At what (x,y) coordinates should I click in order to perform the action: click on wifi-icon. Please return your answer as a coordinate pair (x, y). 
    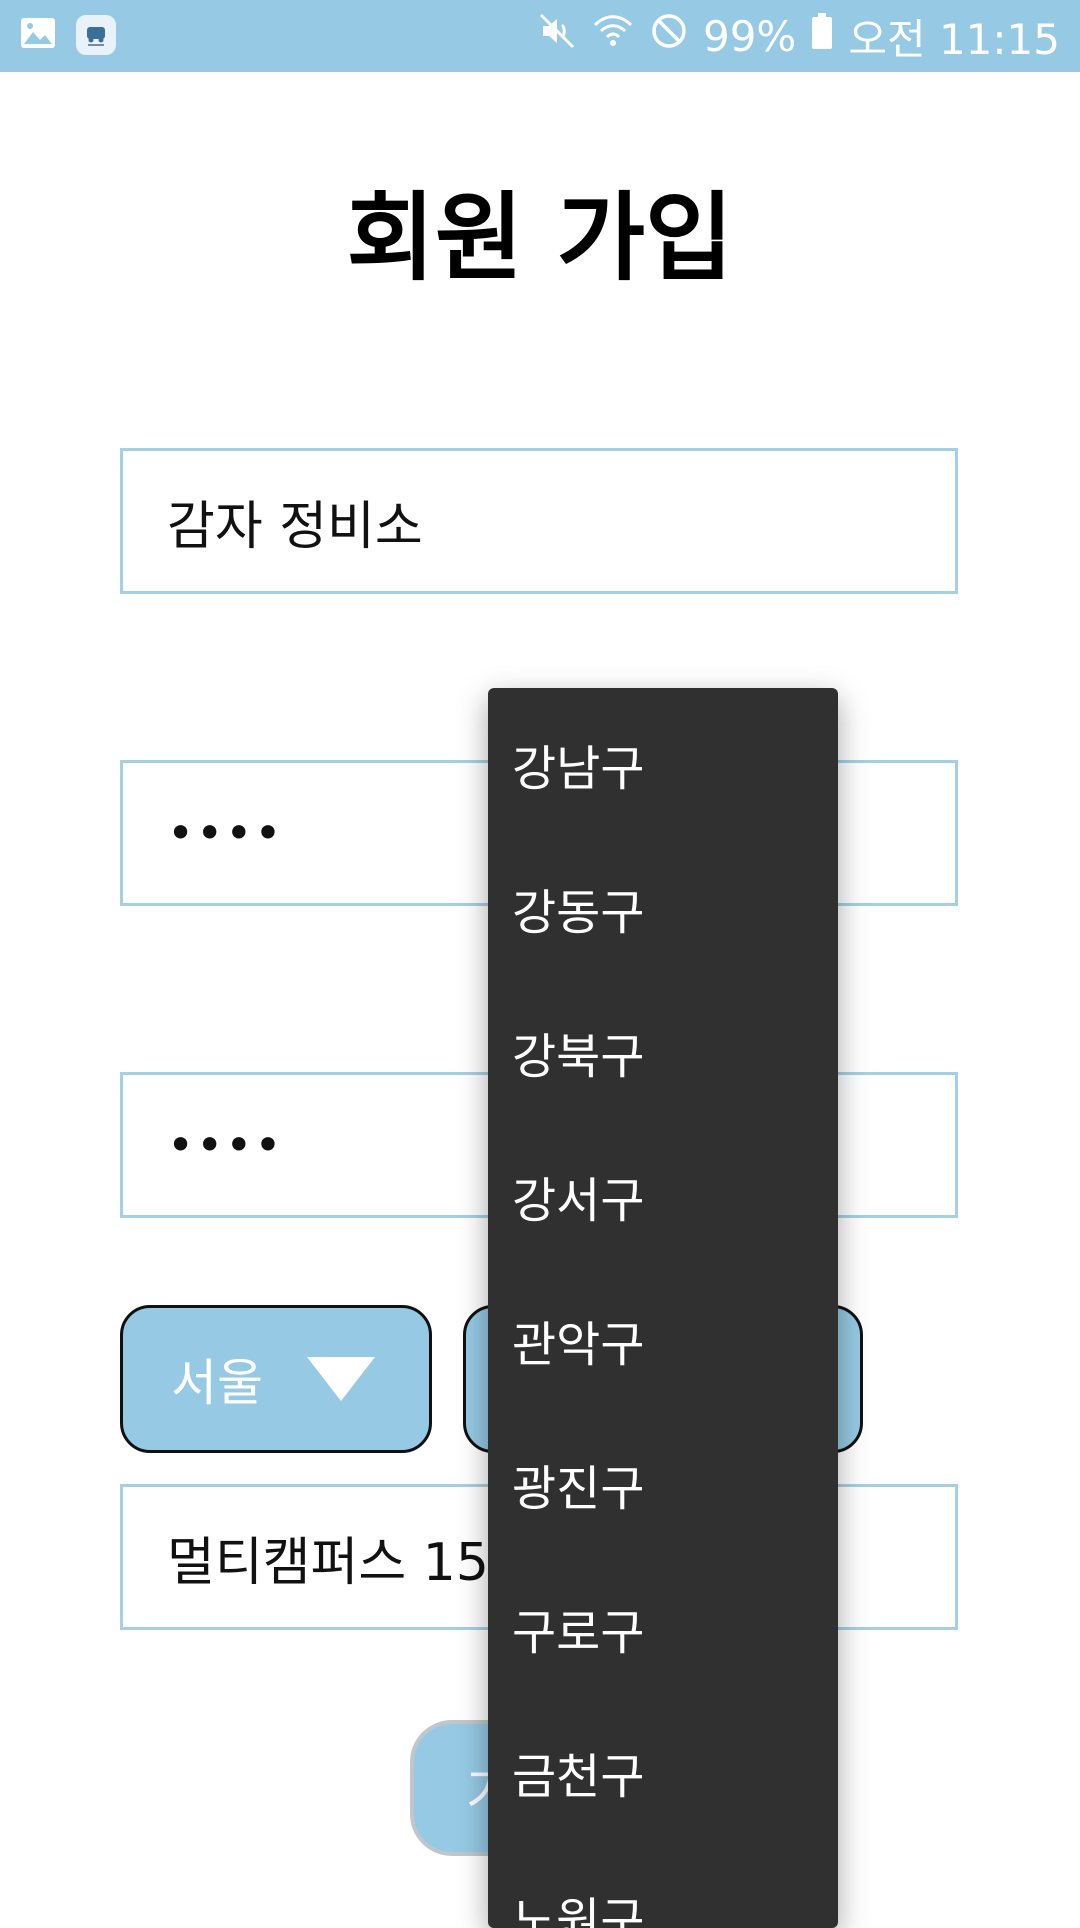
    Looking at the image, I should click on (613, 36).